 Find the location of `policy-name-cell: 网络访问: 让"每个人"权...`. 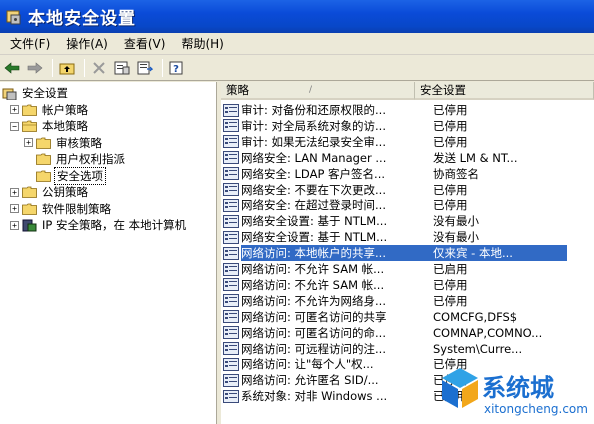

policy-name-cell: 网络访问: 让"每个人"权... is located at coordinates (307, 364).